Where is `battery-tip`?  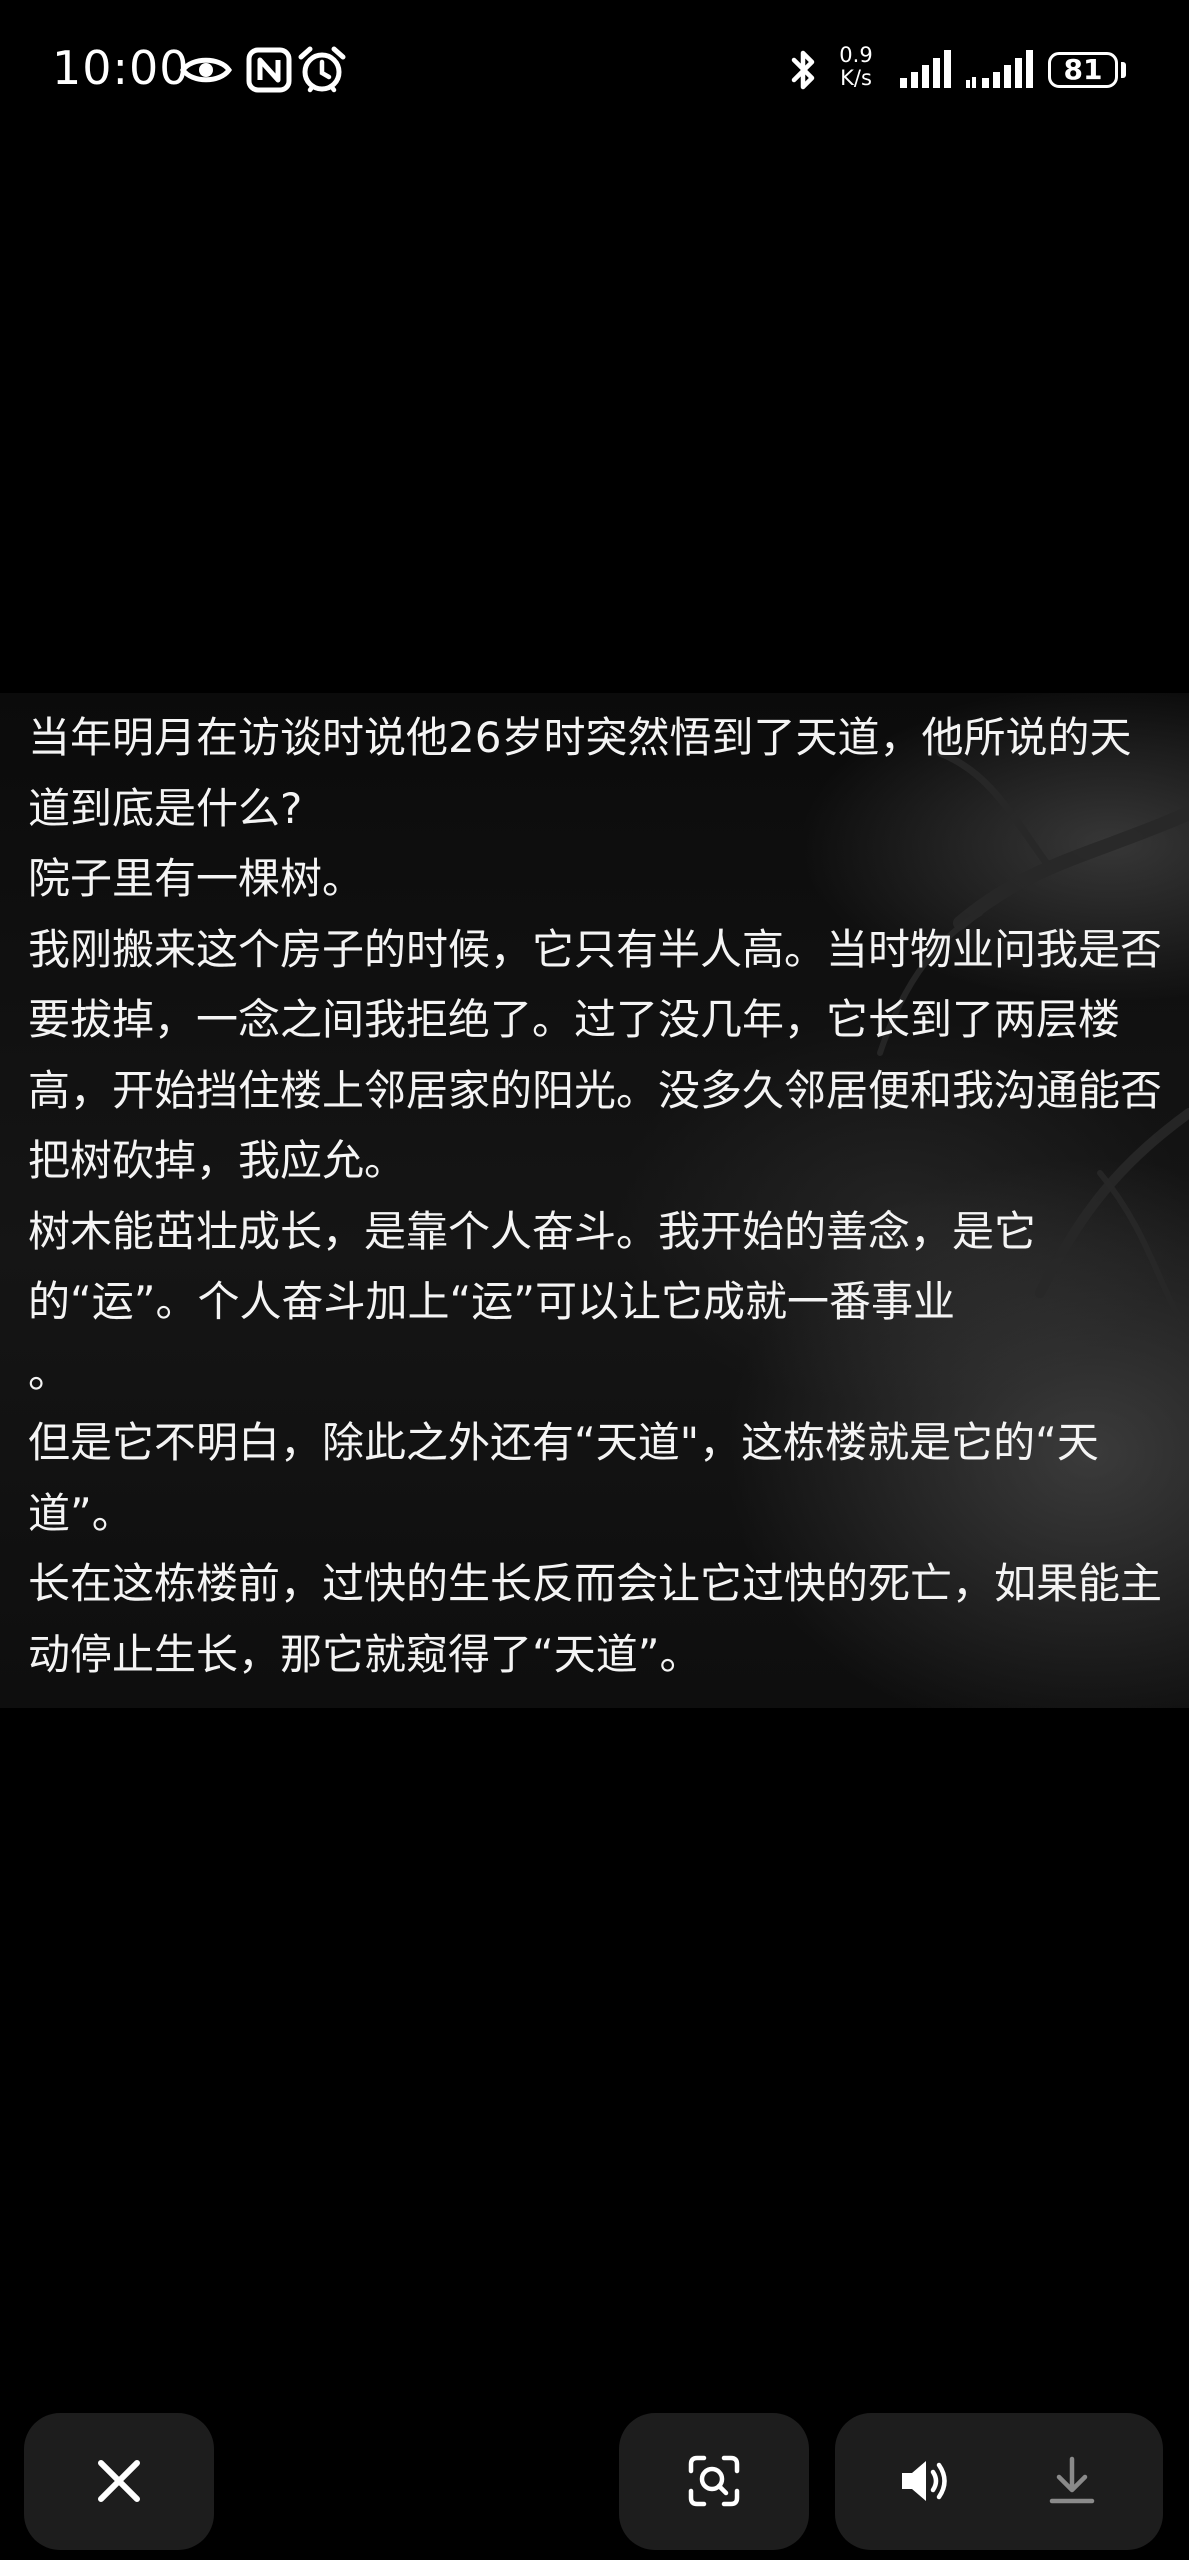
battery-tip is located at coordinates (1123, 70).